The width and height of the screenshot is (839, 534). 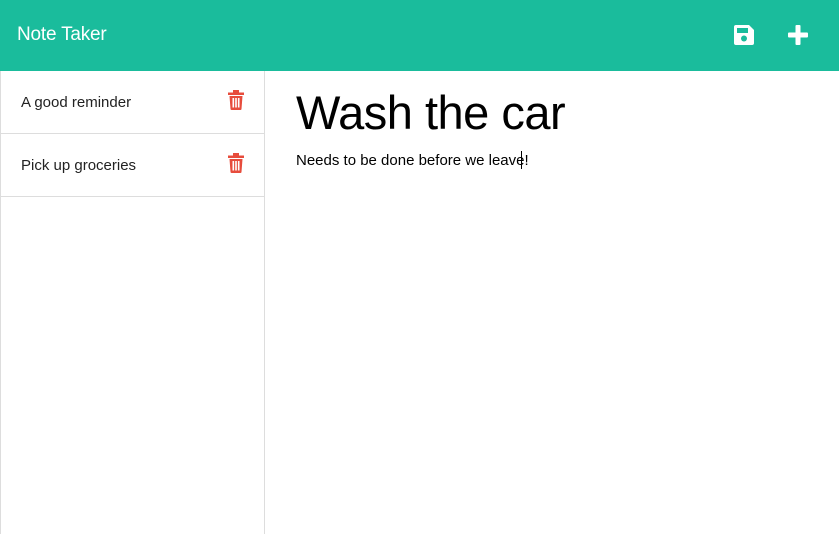 I want to click on navbar: Note Taker, so click(x=419, y=35).